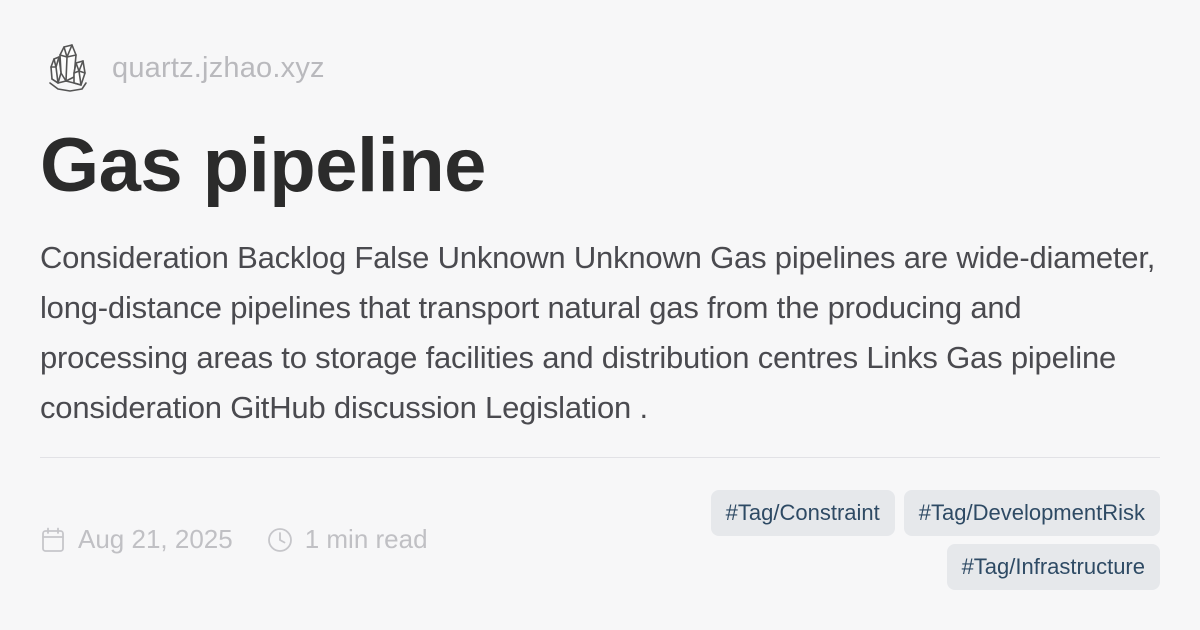 The width and height of the screenshot is (1200, 630). What do you see at coordinates (68, 68) in the screenshot?
I see `crystal-cluster-icon` at bounding box center [68, 68].